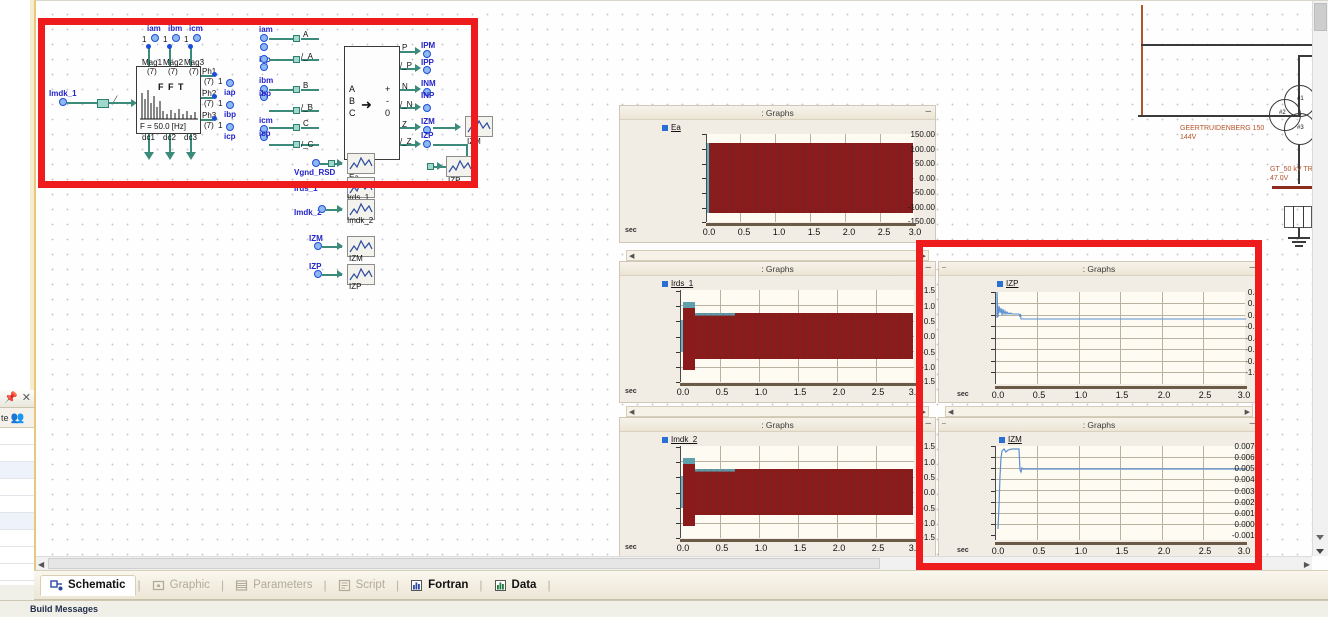 The height and width of the screenshot is (617, 1328). I want to click on graph-panel-imdk2: ◀ ▶ : Graphs – ▸ Imdk_2, so click(777, 481).